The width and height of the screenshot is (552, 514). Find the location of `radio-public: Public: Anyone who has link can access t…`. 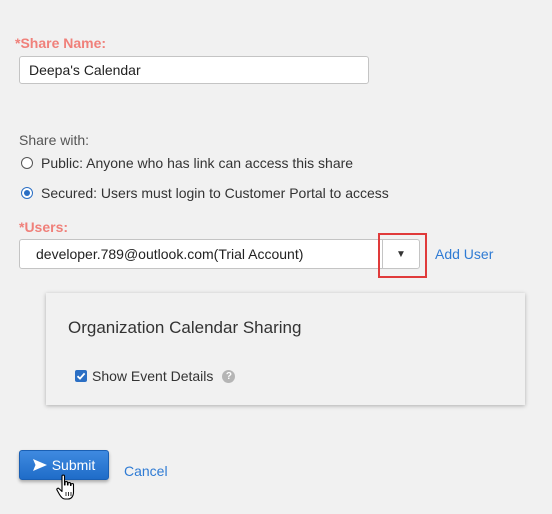

radio-public: Public: Anyone who has link can access t… is located at coordinates (187, 163).